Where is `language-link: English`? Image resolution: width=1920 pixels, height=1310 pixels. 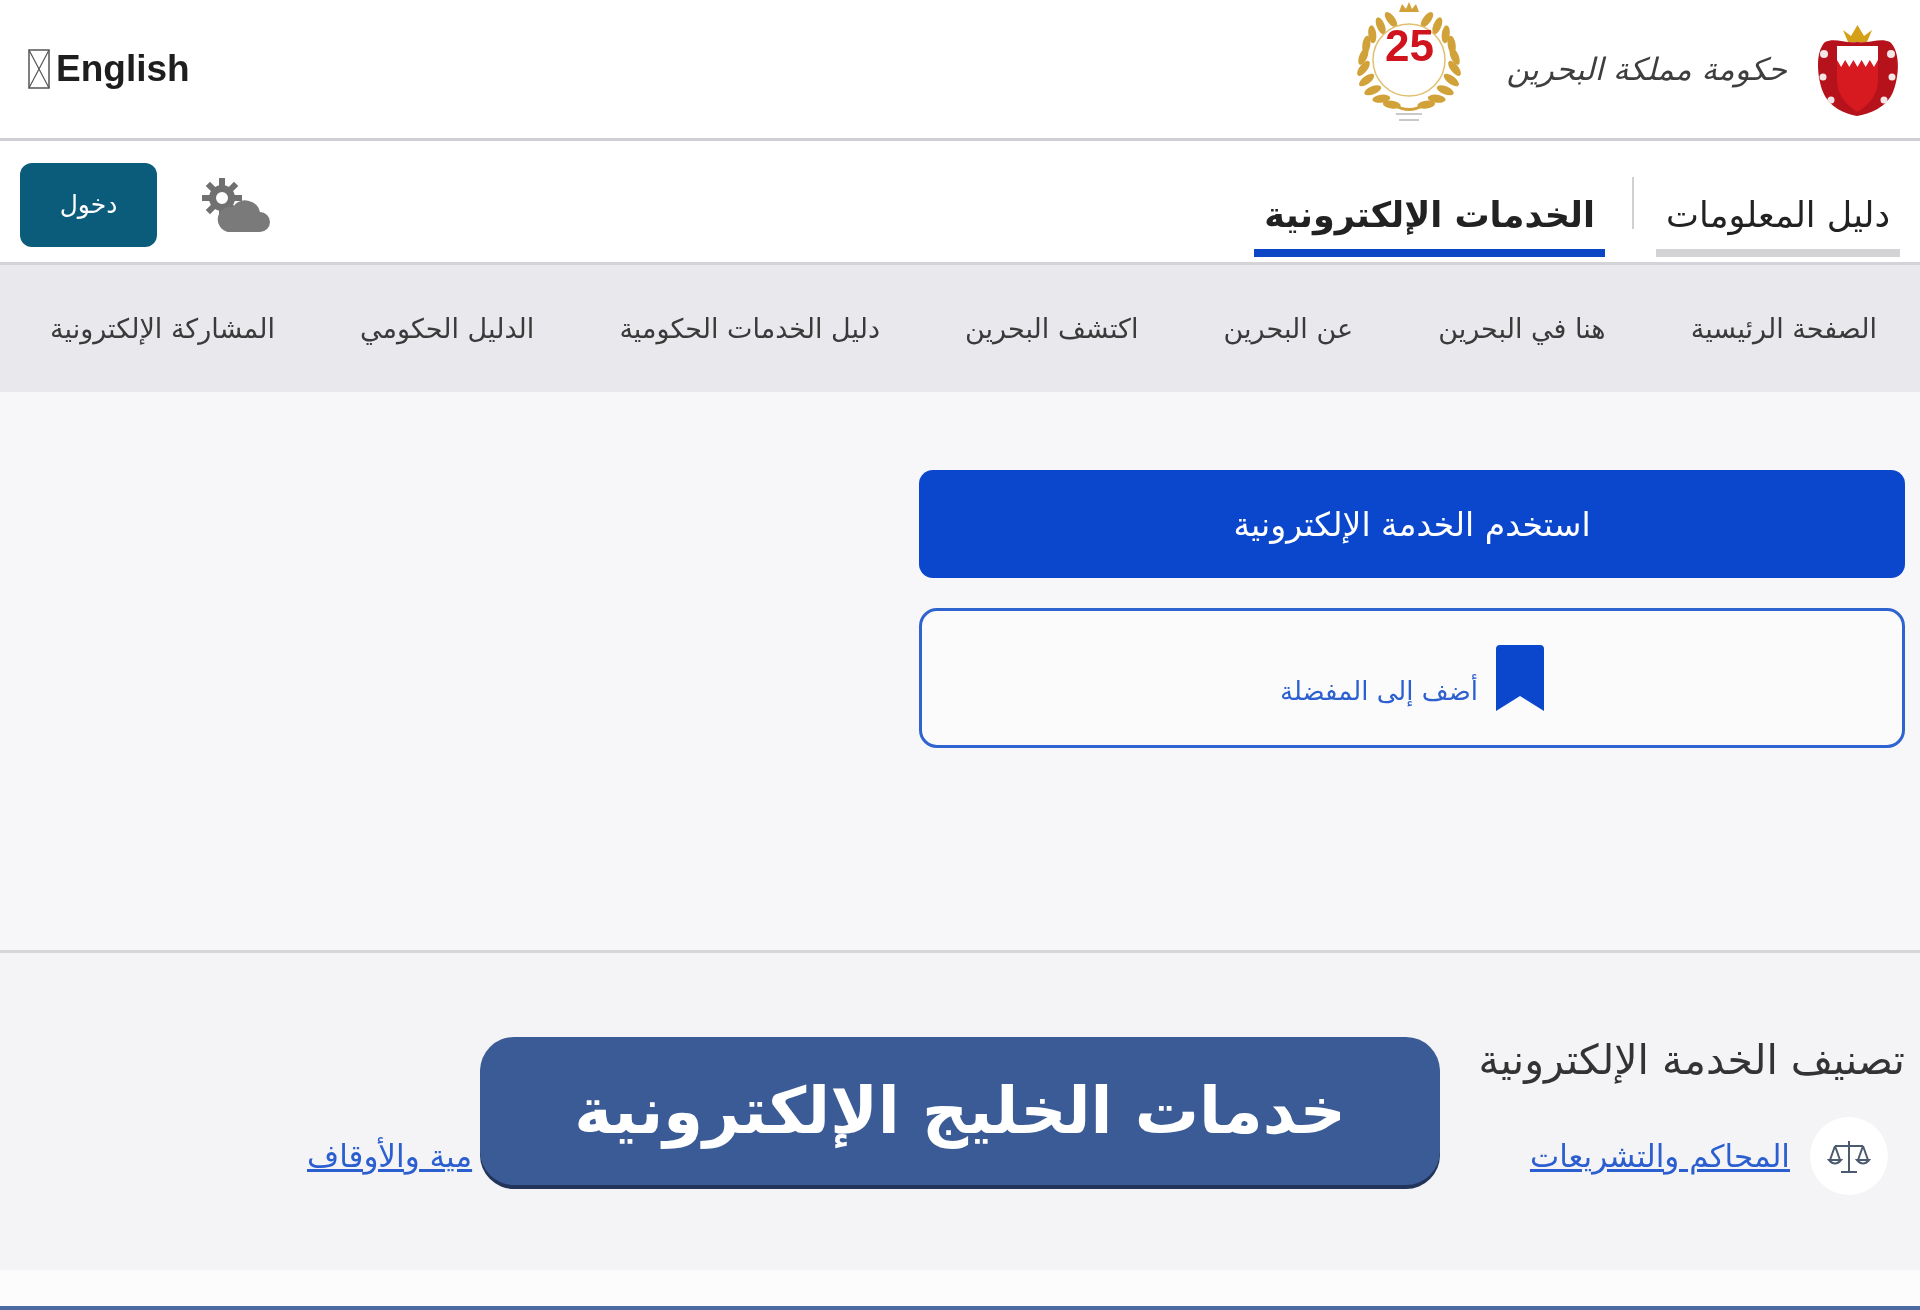 language-link: English is located at coordinates (109, 69).